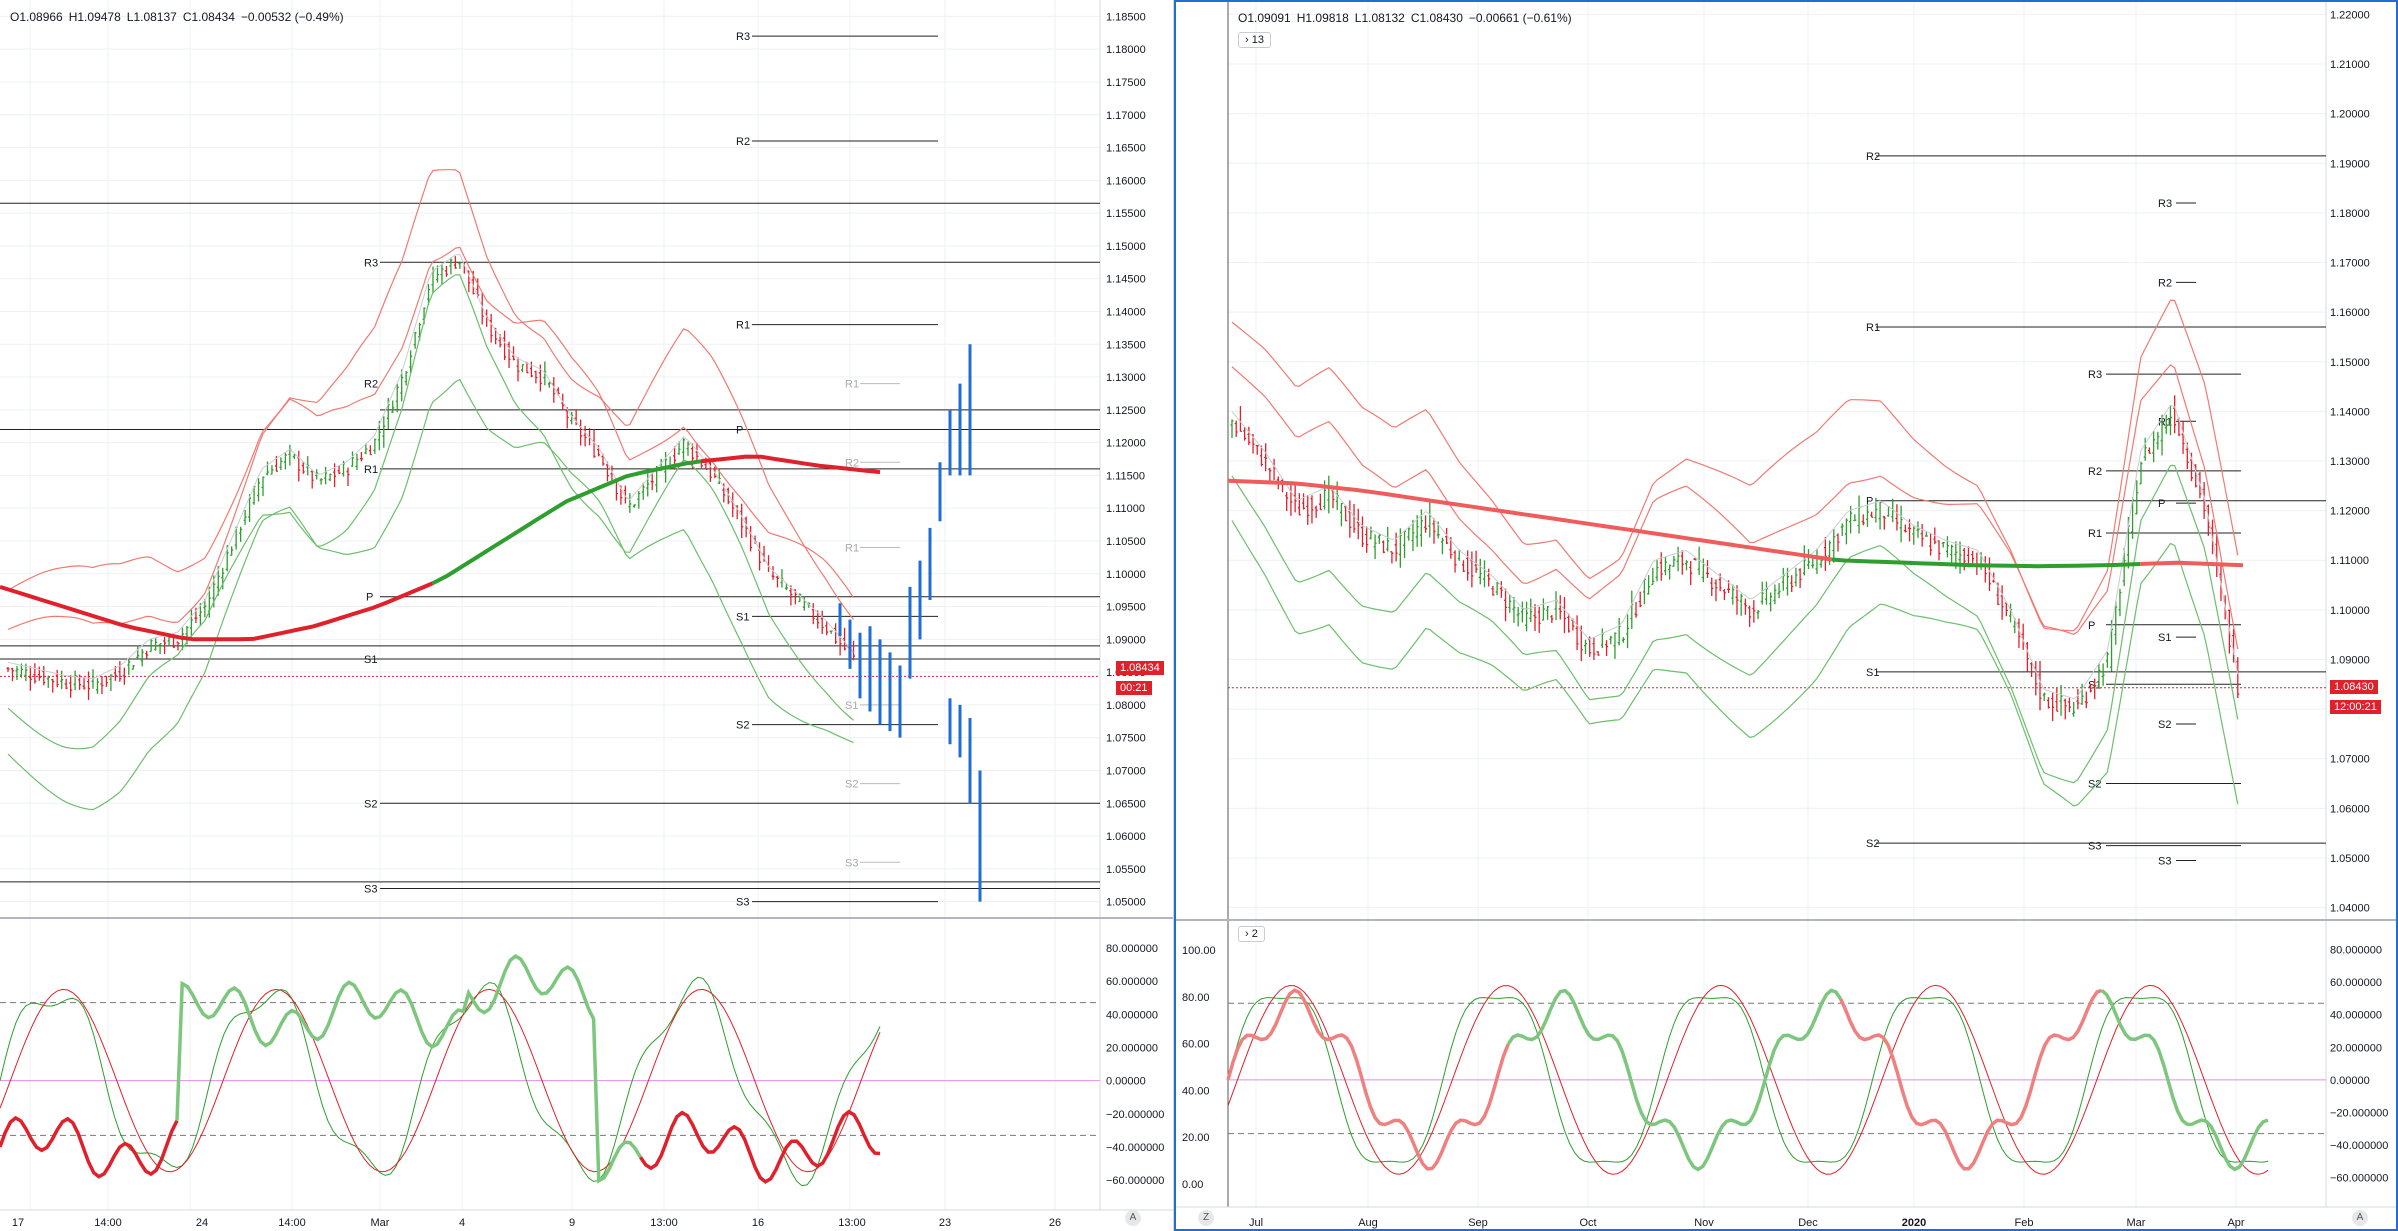 The image size is (2398, 1231). What do you see at coordinates (1196, 998) in the screenshot?
I see `right-osc-left-tick: 80.00` at bounding box center [1196, 998].